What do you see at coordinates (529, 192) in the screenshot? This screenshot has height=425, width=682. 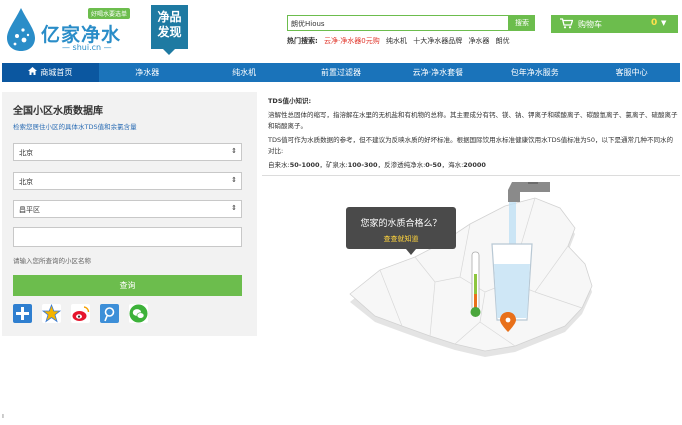 I see `faucet` at bounding box center [529, 192].